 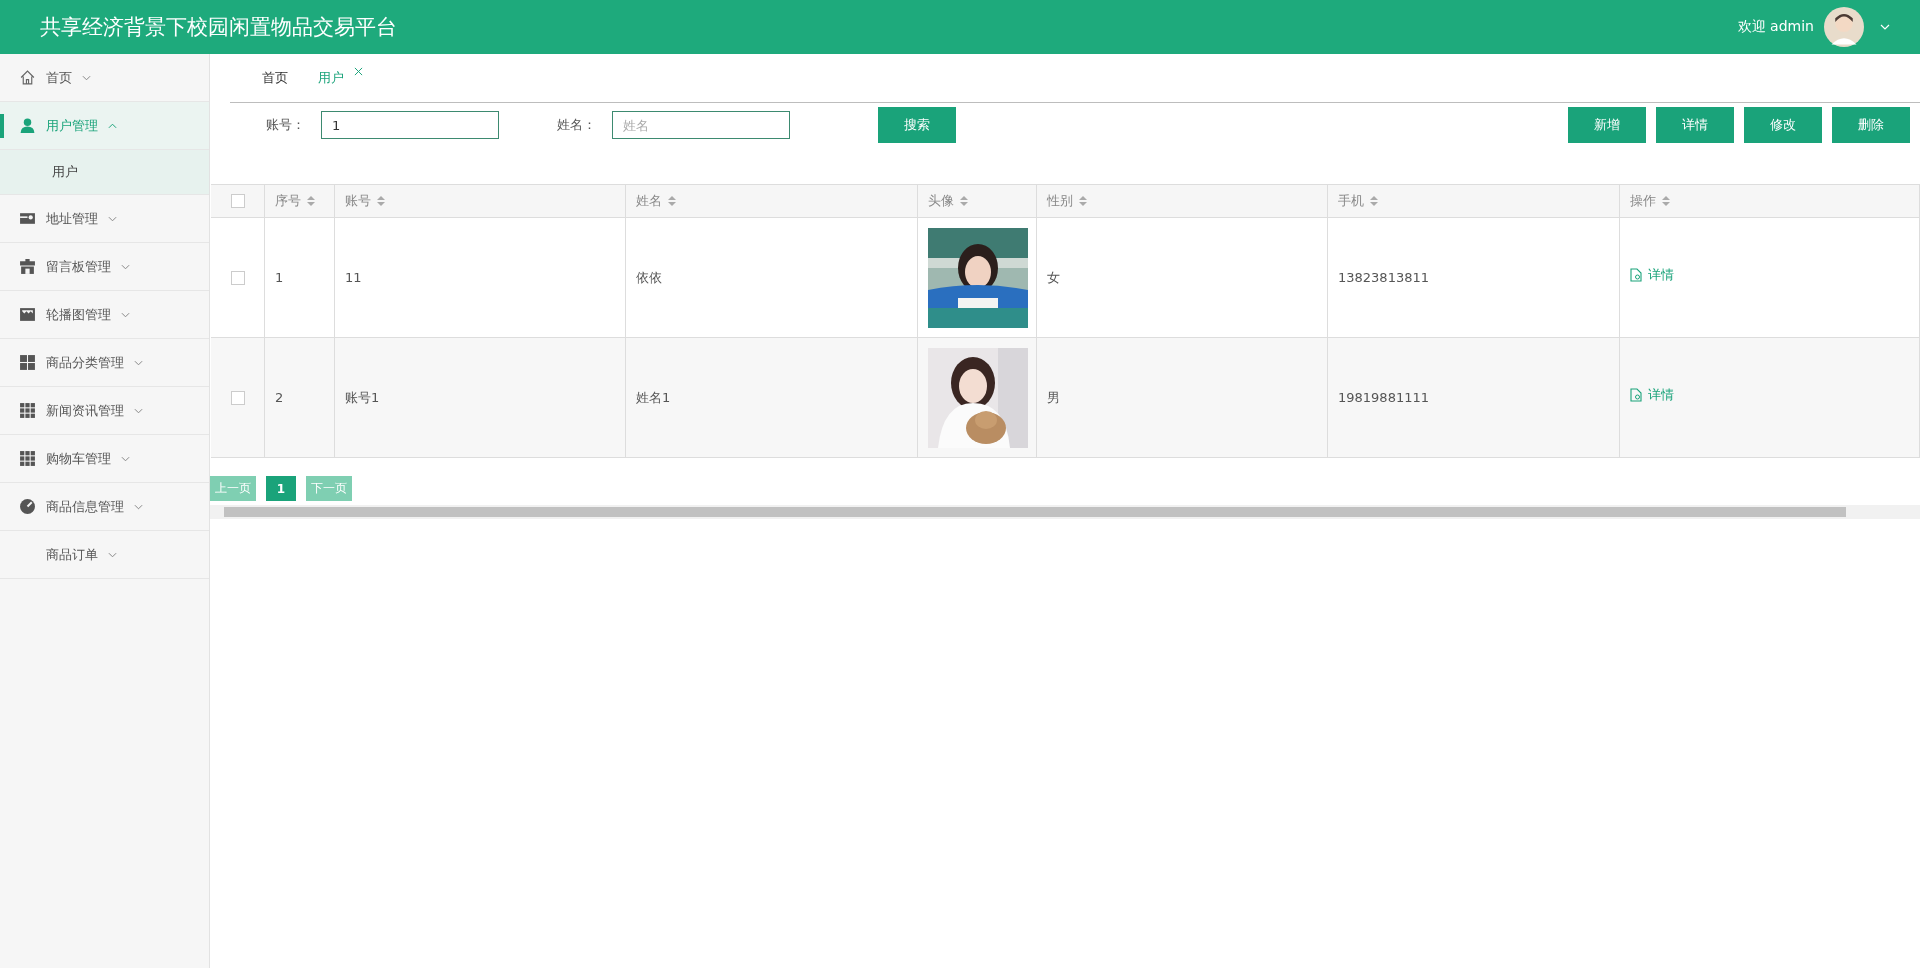 What do you see at coordinates (104, 219) in the screenshot?
I see `menu-item: 地址管理` at bounding box center [104, 219].